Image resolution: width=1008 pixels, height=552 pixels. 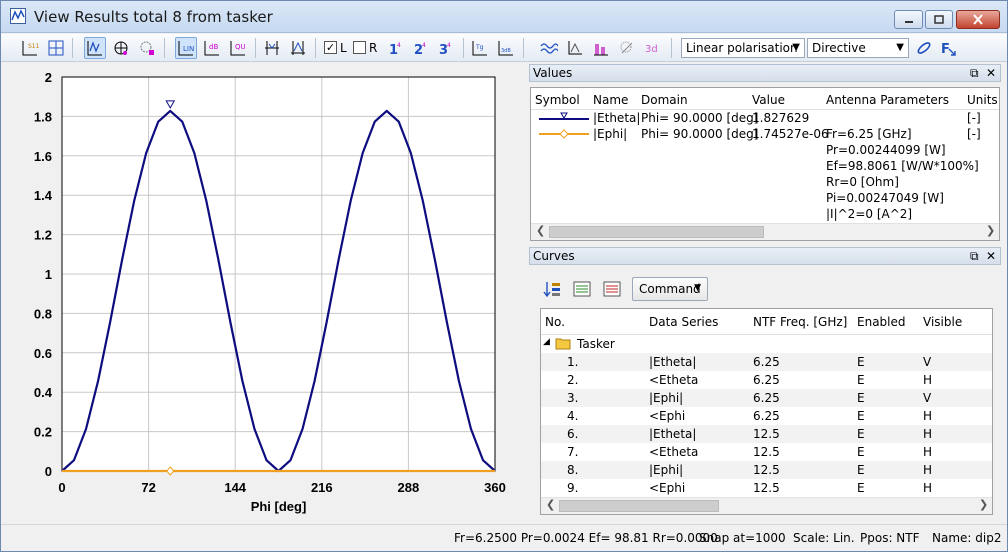 I want to click on polar-button, so click(x=121, y=48).